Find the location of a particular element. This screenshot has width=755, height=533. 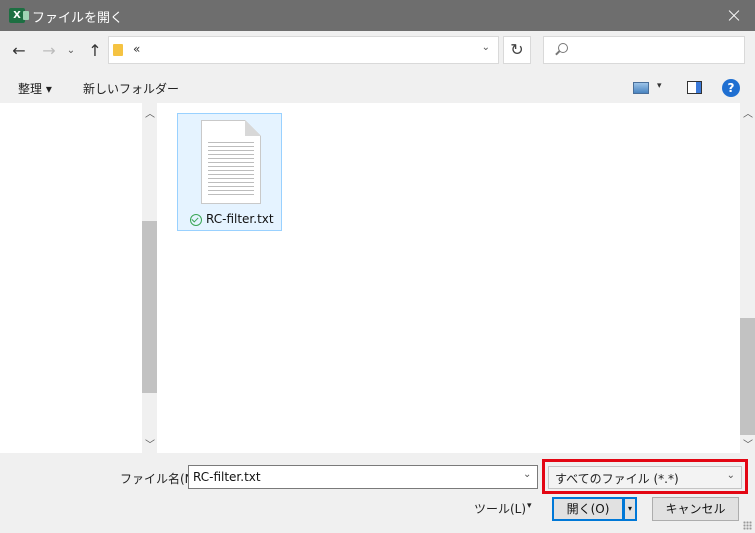

navigation-pane-scrollbar: ︿ ﹀ is located at coordinates (149, 278).